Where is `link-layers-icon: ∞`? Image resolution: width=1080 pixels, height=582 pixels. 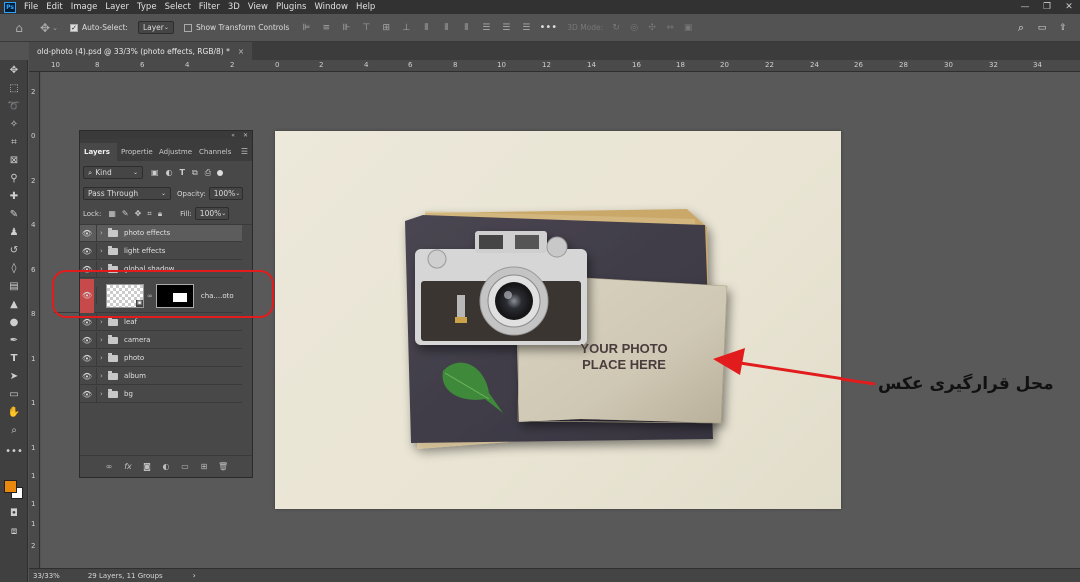 link-layers-icon: ∞ is located at coordinates (109, 466).